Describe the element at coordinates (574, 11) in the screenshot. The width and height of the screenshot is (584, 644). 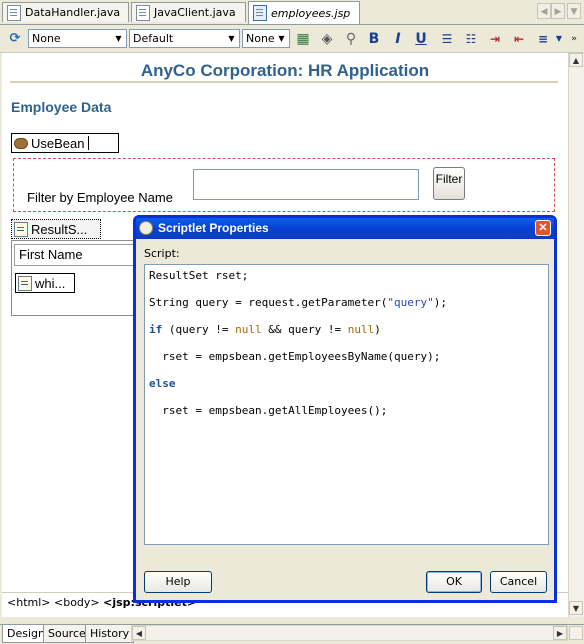
I see `tab-list-button: ▼` at that location.